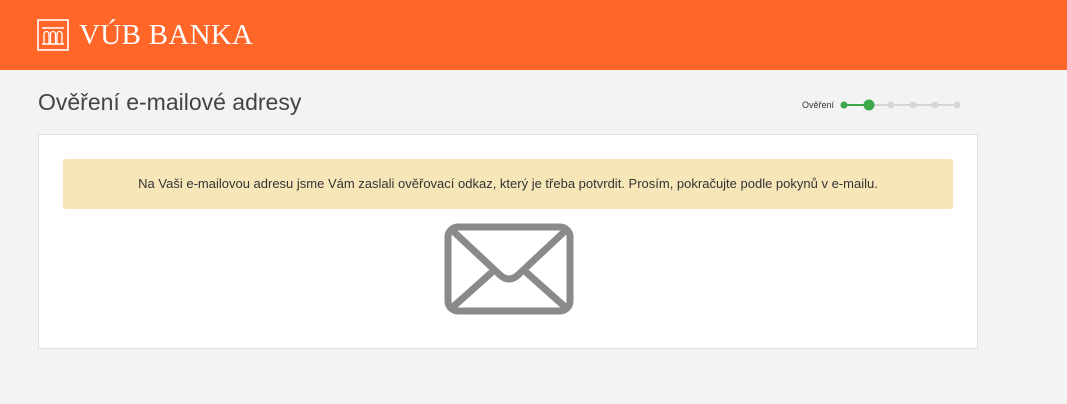 This screenshot has height=404, width=1067. I want to click on vub-logo: VÚB BANKA, so click(145, 35).